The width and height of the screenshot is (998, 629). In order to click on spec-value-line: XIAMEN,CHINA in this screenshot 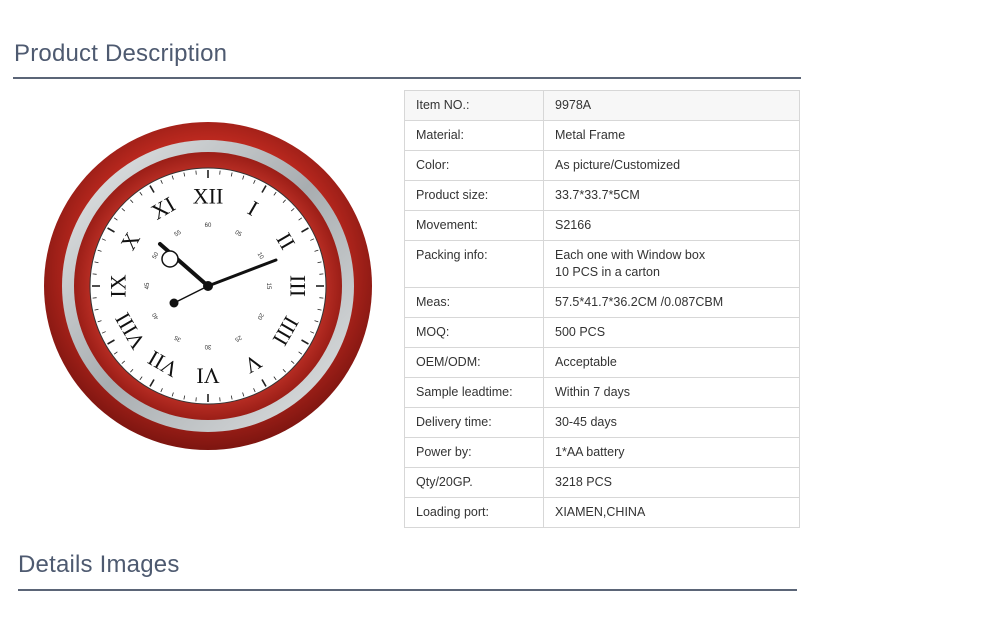, I will do `click(600, 512)`.